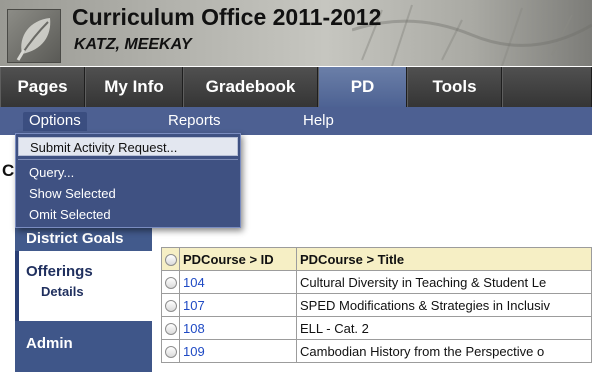 Image resolution: width=592 pixels, height=389 pixels. What do you see at coordinates (133, 44) in the screenshot?
I see `user-name: KATZ, MEEKAY` at bounding box center [133, 44].